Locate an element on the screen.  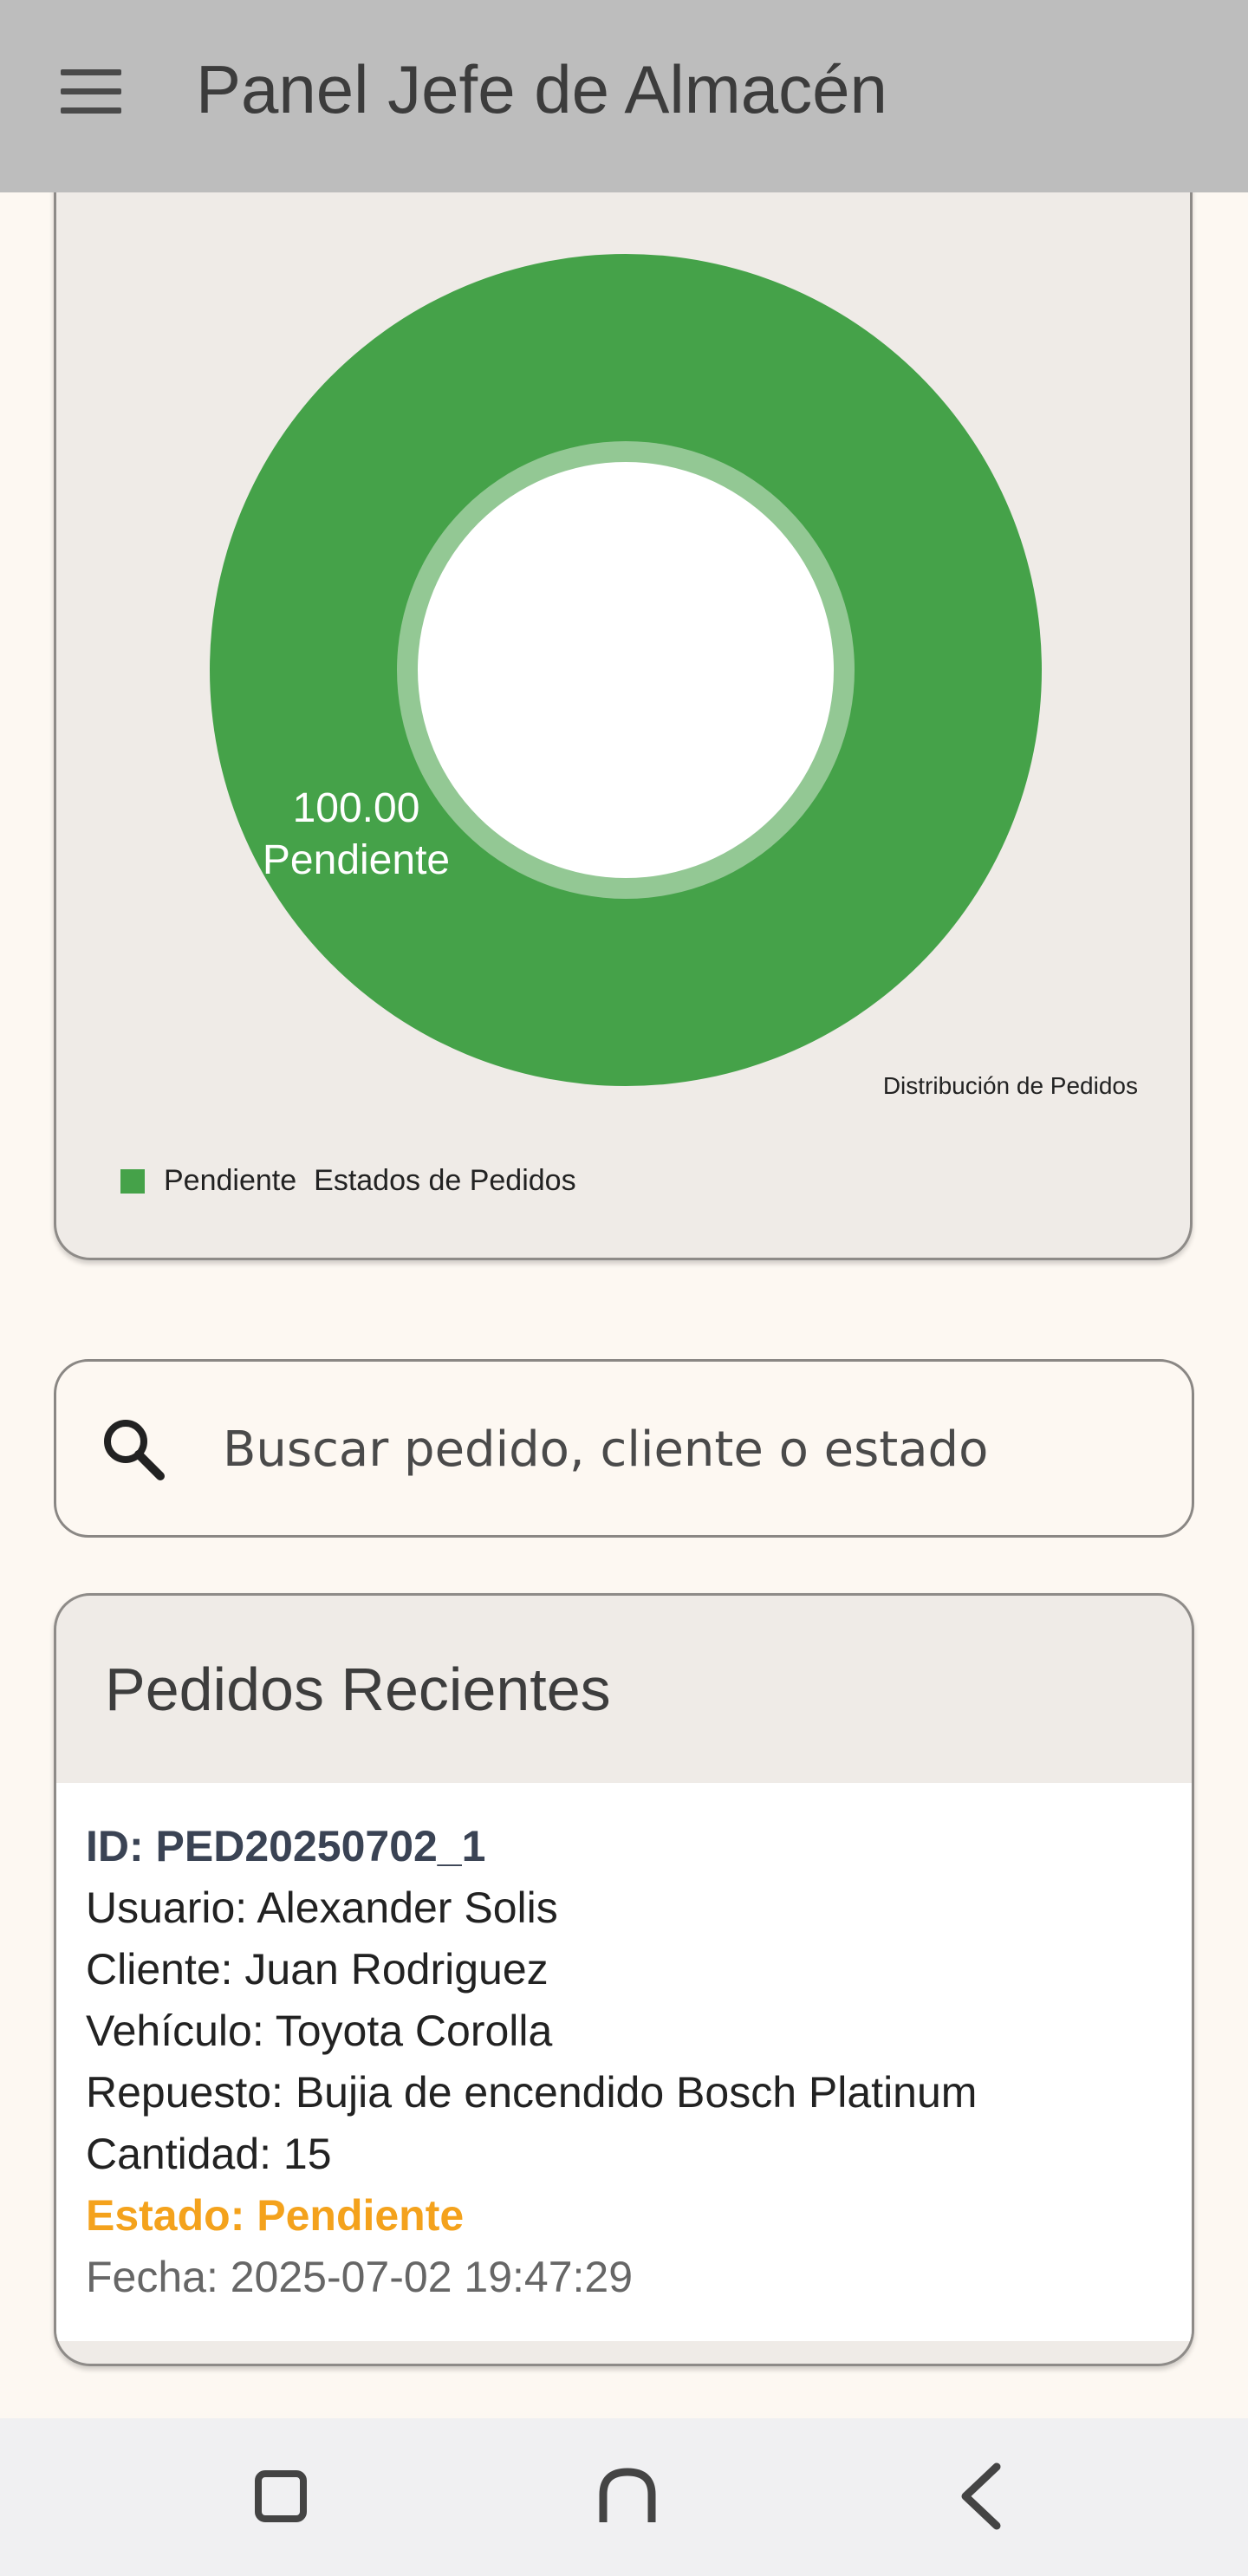
search-box is located at coordinates (624, 1448).